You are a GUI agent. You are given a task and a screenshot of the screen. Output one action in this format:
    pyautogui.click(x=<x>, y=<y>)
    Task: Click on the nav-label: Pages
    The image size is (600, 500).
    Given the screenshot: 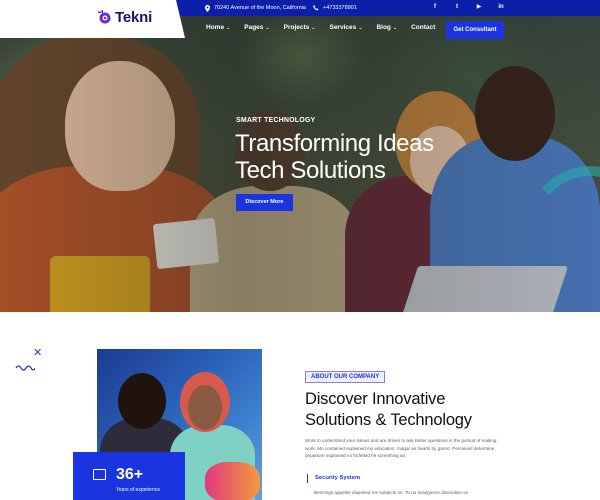 What is the action you would take?
    pyautogui.click(x=254, y=27)
    